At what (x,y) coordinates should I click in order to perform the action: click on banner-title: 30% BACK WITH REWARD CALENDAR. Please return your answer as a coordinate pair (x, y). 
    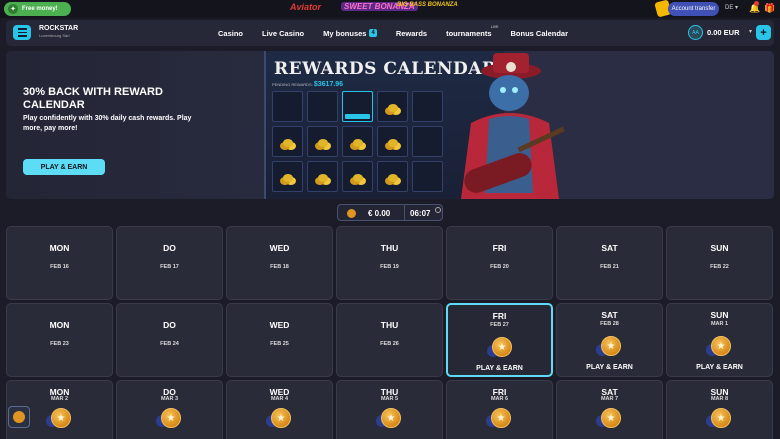
    Looking at the image, I should click on (93, 98).